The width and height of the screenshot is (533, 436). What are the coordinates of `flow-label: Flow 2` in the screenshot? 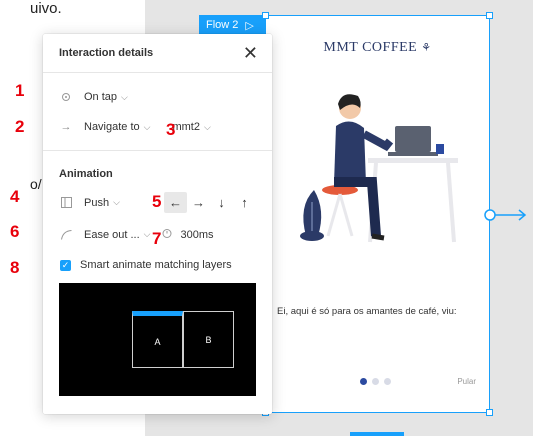 It's located at (222, 25).